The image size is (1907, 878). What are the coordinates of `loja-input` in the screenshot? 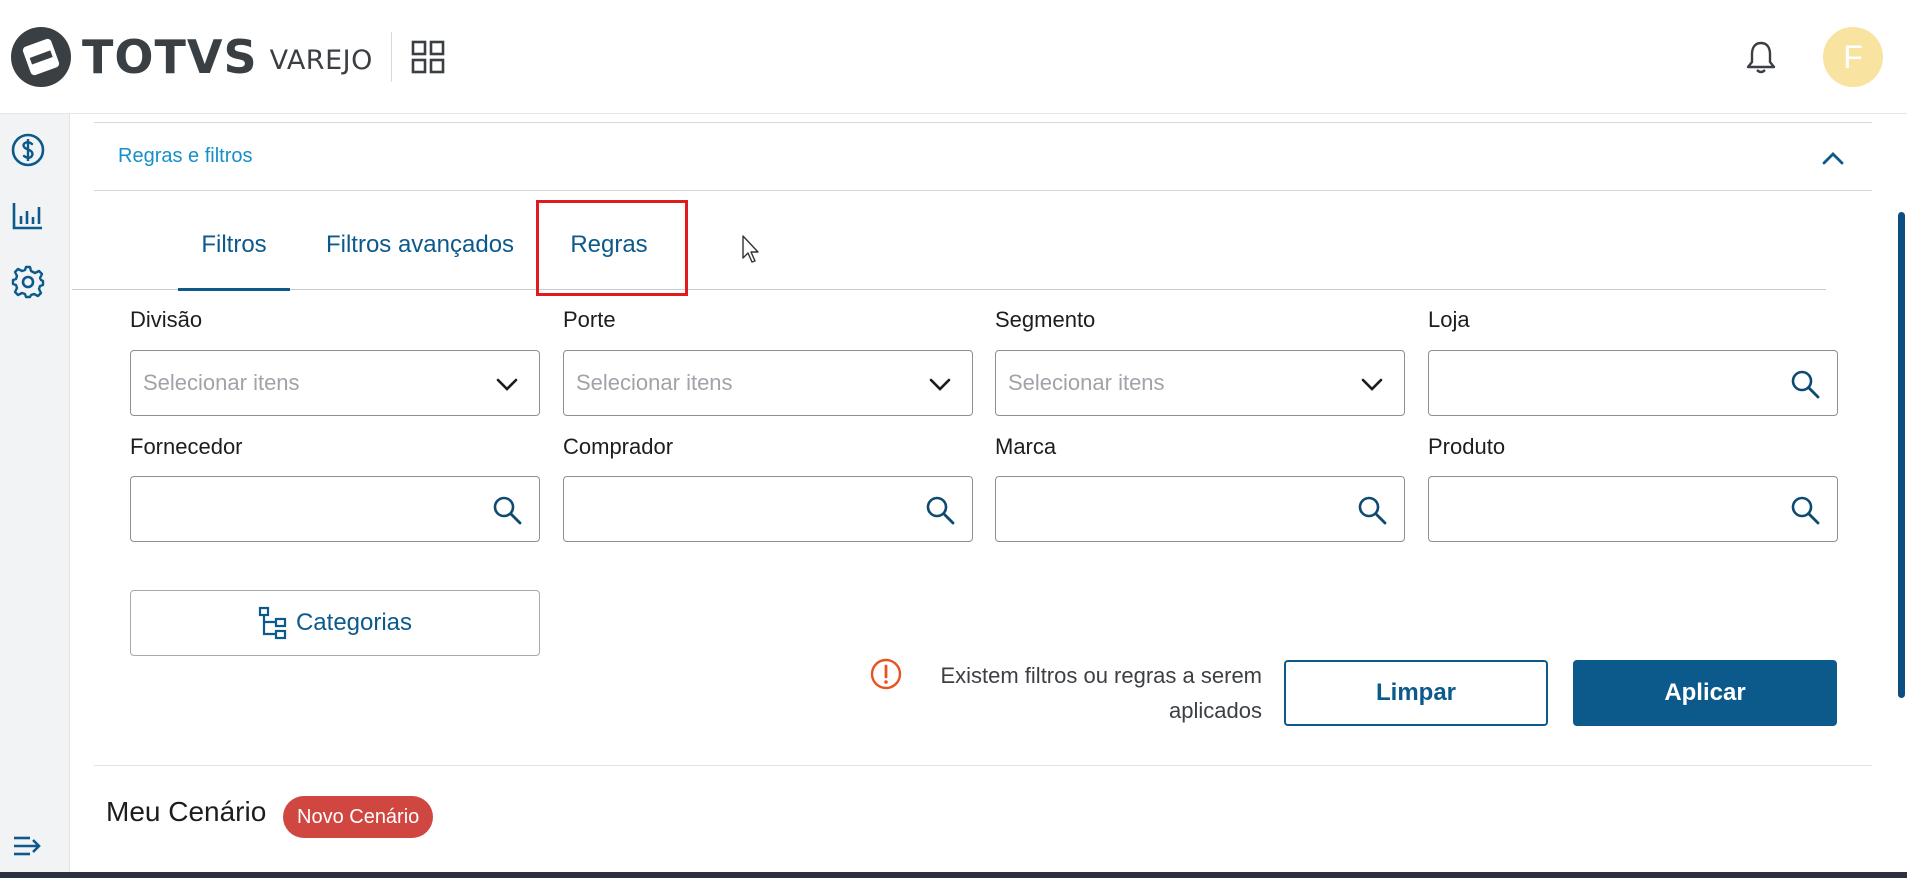 It's located at (1633, 383).